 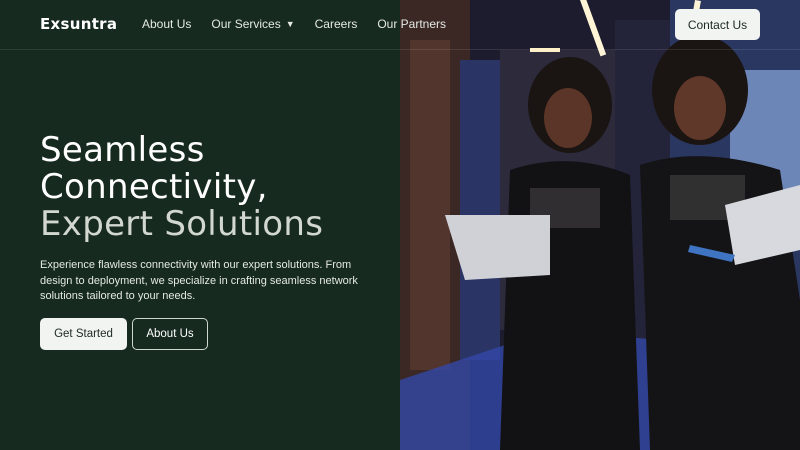 What do you see at coordinates (182, 224) in the screenshot?
I see `hero-title-line-3: Expert Solutions` at bounding box center [182, 224].